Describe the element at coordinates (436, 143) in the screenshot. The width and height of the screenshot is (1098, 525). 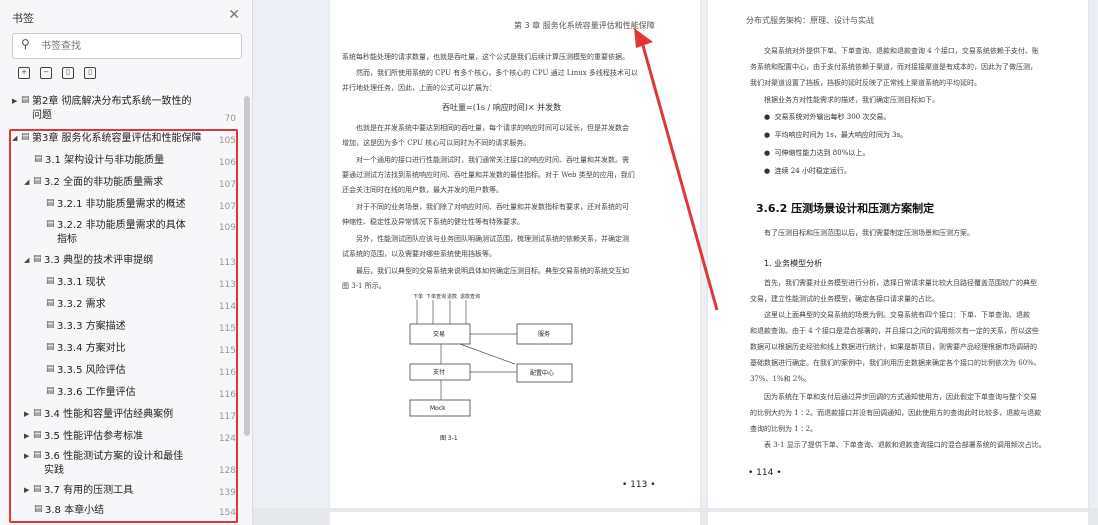
I see `text-line: 增加，这是因为多个 CPU 核心可以同时为不同的请求服务。` at that location.